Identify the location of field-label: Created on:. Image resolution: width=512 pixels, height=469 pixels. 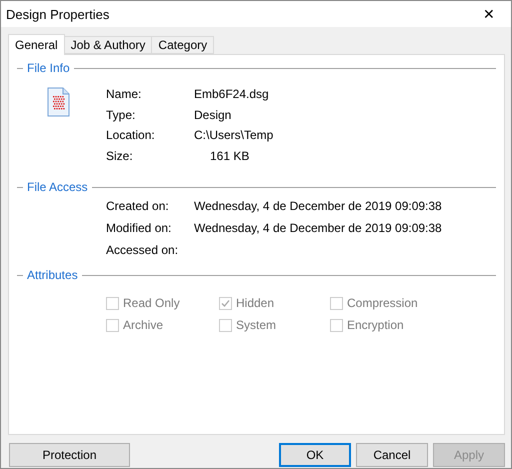
(138, 206).